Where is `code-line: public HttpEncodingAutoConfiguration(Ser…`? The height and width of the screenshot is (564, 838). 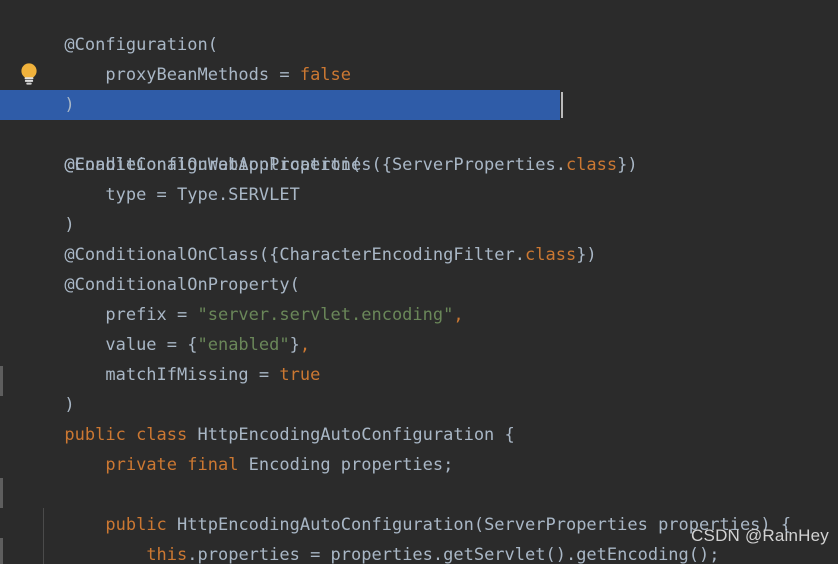 code-line: public HttpEncodingAutoConfiguration(Ser… is located at coordinates (419, 507).